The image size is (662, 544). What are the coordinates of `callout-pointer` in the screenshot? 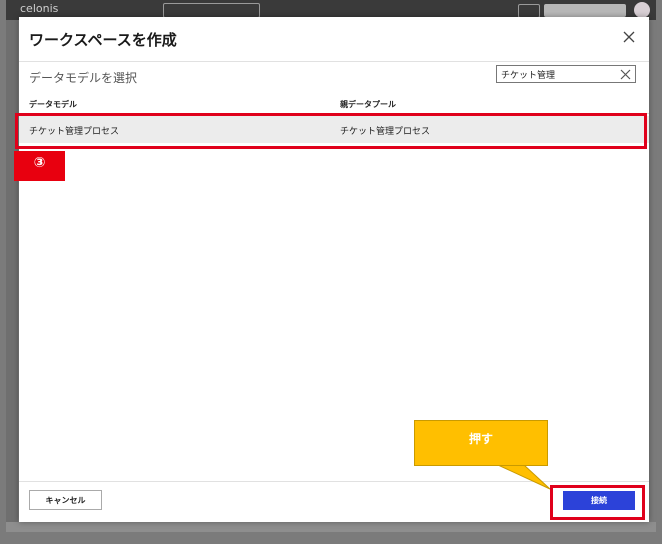 It's located at (524, 477).